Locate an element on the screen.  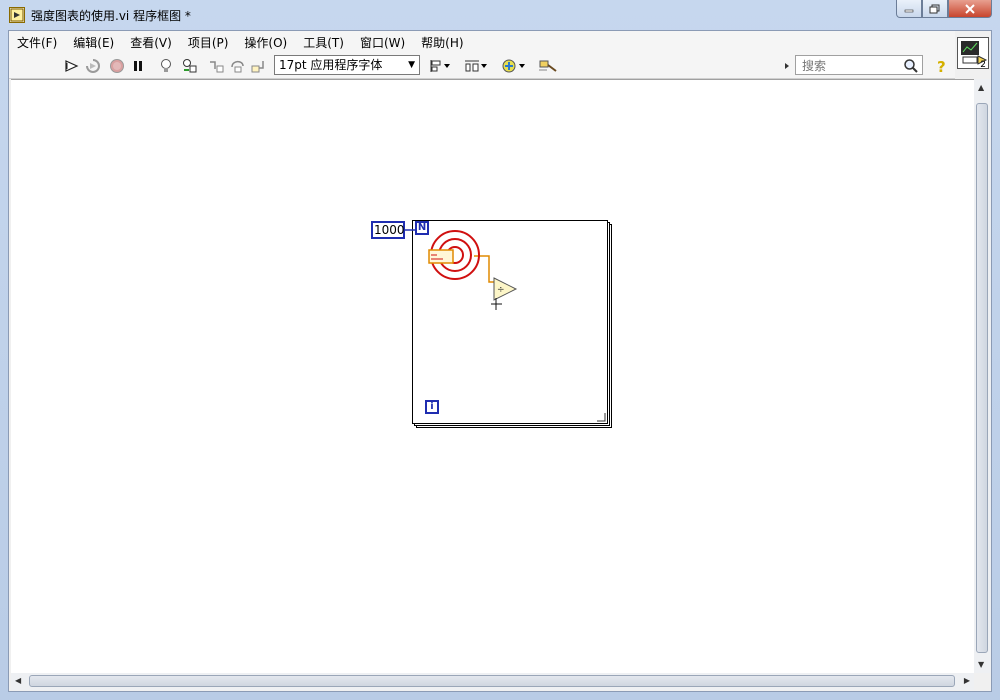
menu-project: 项目(P) is located at coordinates (208, 42).